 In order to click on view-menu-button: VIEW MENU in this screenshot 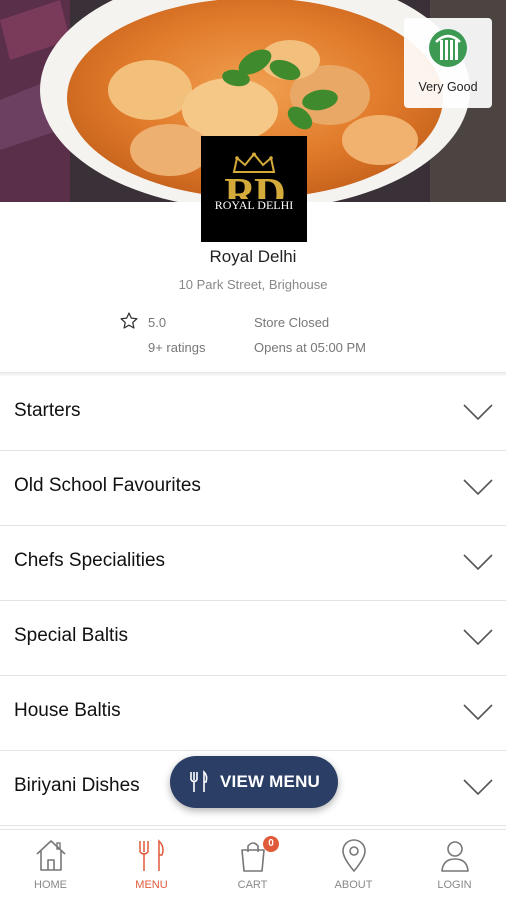, I will do `click(254, 782)`.